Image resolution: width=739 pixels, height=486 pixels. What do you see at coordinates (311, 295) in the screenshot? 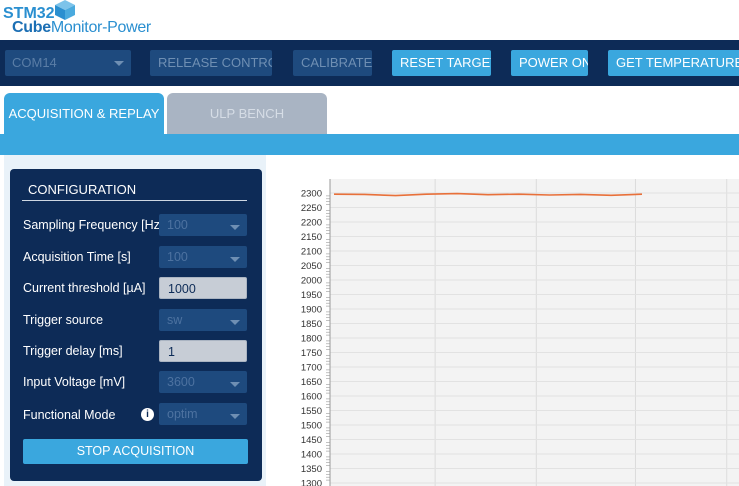
I see `y-tick-label: 1950` at bounding box center [311, 295].